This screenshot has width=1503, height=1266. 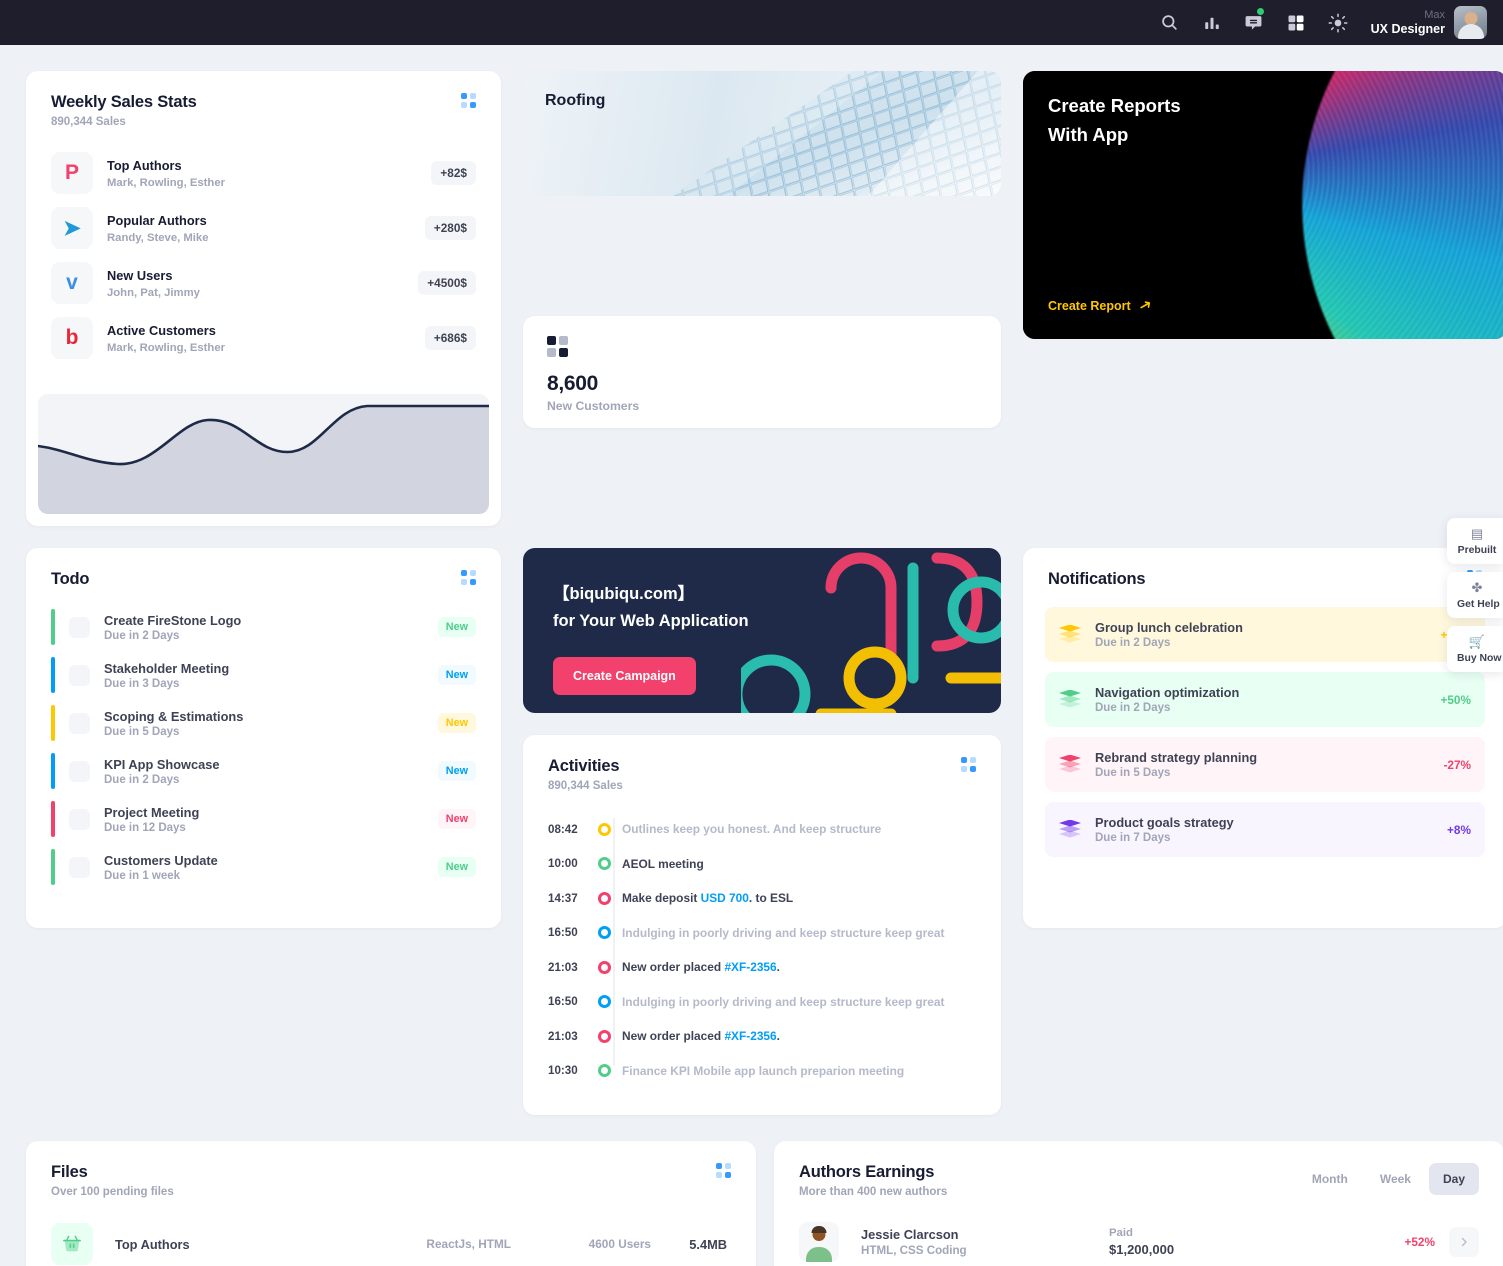 What do you see at coordinates (1330, 1179) in the screenshot?
I see `range-option-month: Month` at bounding box center [1330, 1179].